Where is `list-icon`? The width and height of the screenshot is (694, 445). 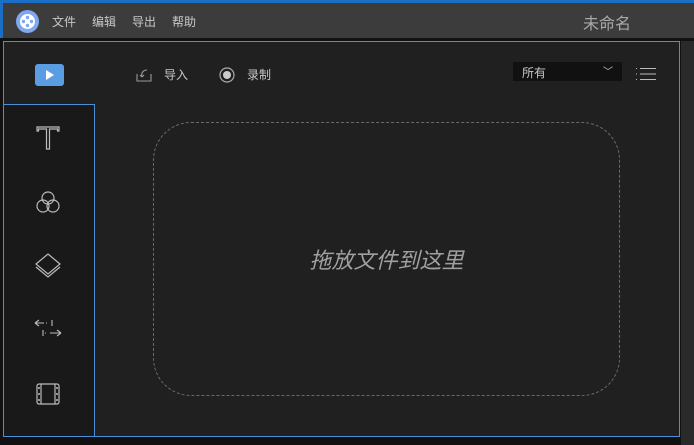
list-icon is located at coordinates (646, 74).